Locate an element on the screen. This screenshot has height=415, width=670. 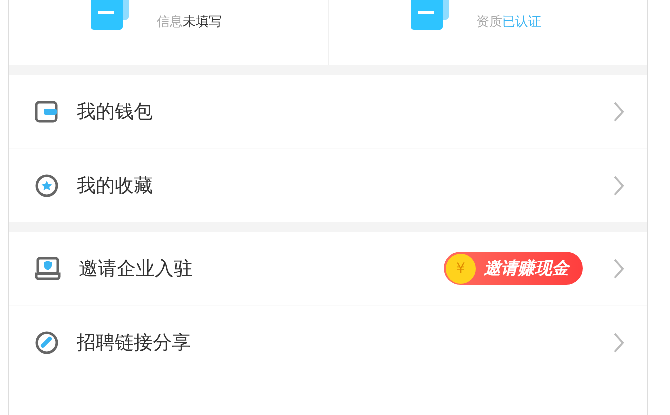
status-text: 已认证 is located at coordinates (522, 22).